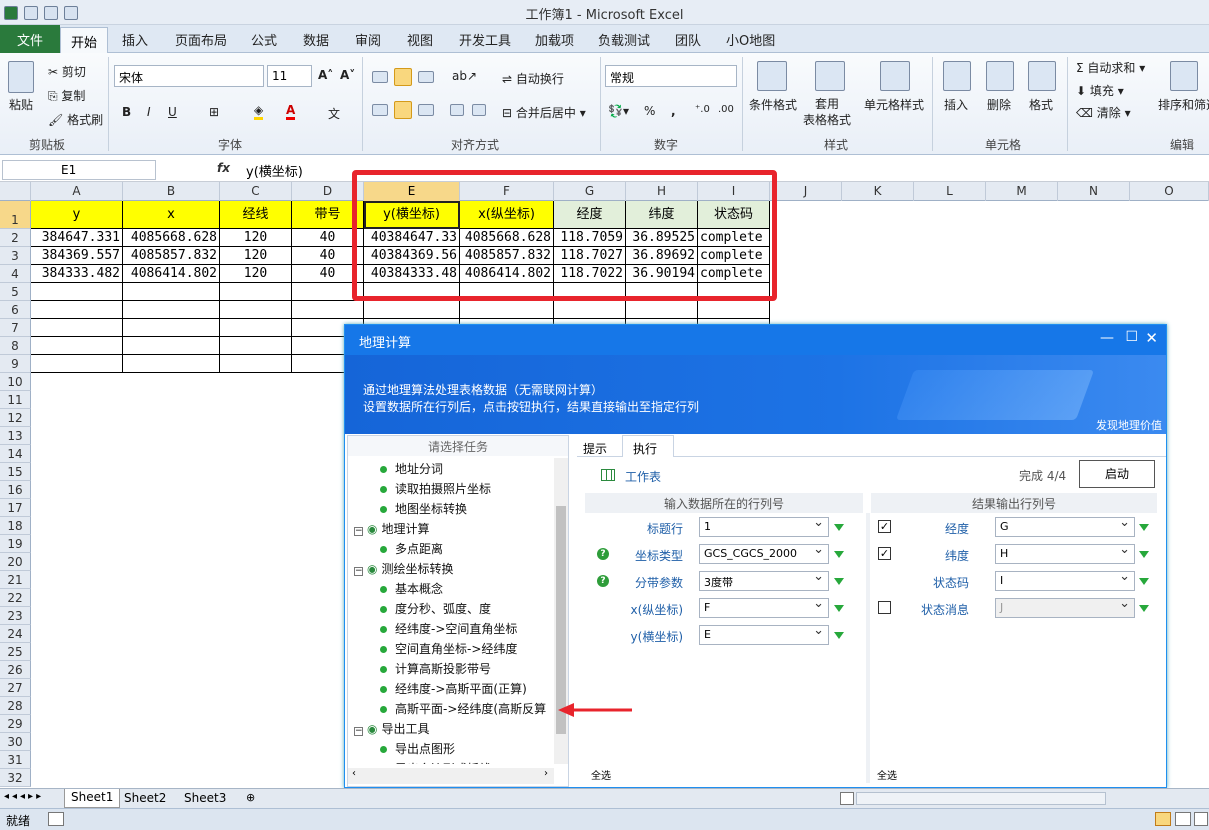 The width and height of the screenshot is (1209, 830). Describe the element at coordinates (256, 191) in the screenshot. I see `column-header-c: C` at that location.